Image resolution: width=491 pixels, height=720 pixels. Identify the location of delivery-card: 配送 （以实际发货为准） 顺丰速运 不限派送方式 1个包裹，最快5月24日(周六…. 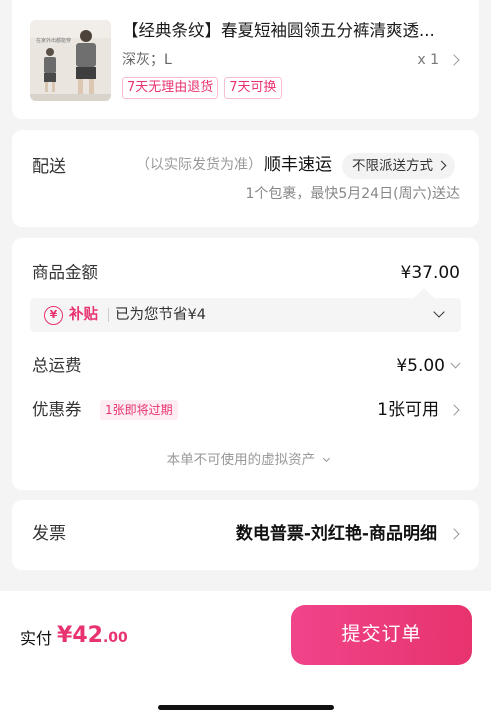
(245, 178).